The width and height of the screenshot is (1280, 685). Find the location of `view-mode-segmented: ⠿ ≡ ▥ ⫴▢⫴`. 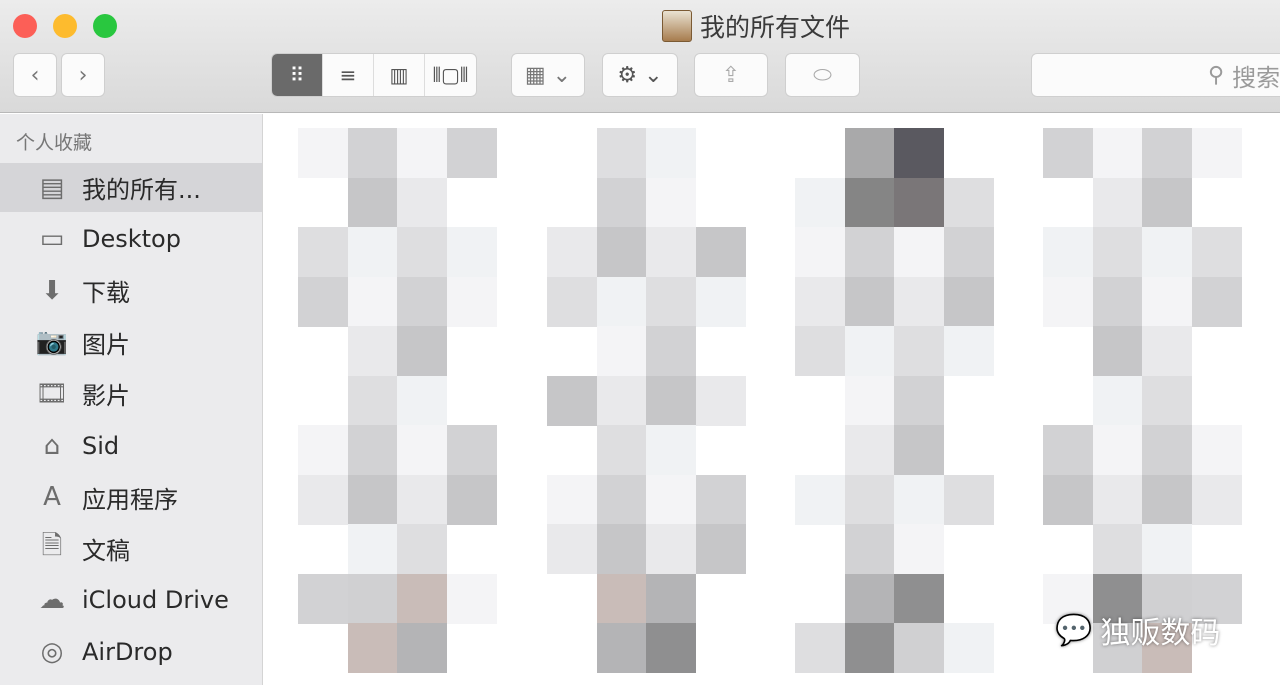

view-mode-segmented: ⠿ ≡ ▥ ⫴▢⫴ is located at coordinates (374, 75).